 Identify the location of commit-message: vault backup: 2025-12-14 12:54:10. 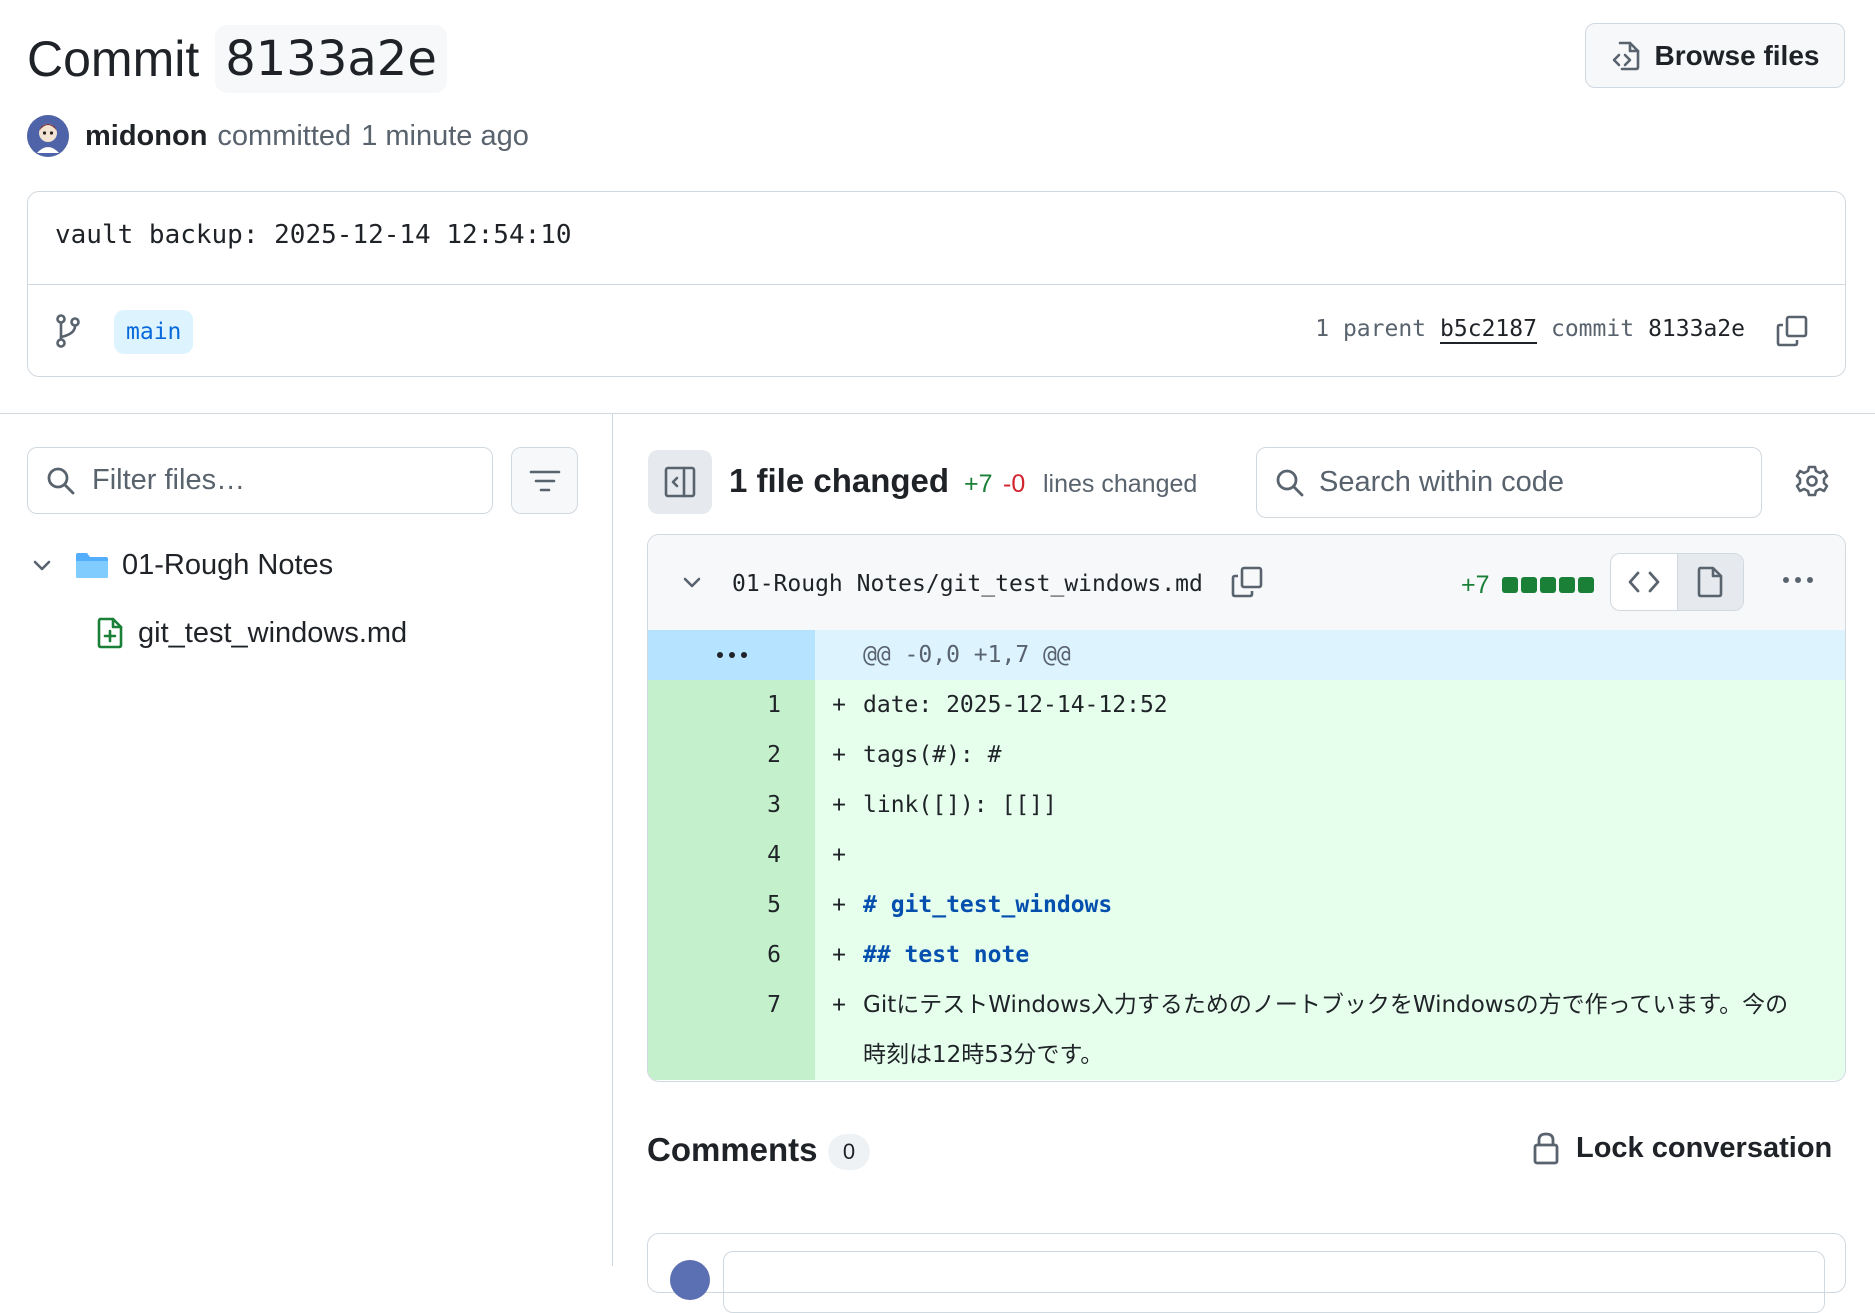
(313, 235).